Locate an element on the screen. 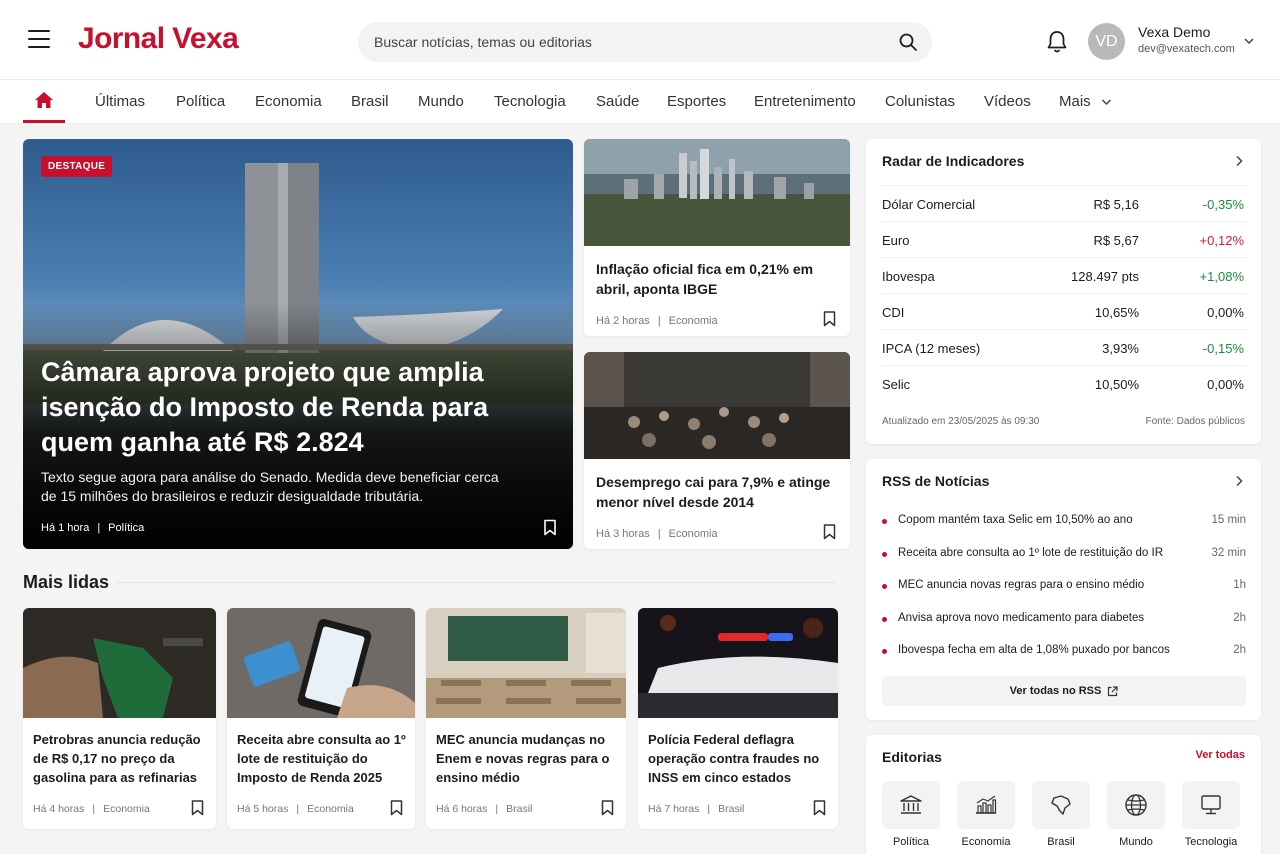 The image size is (1280, 854). nav-mais: Mais is located at coordinates (1085, 101).